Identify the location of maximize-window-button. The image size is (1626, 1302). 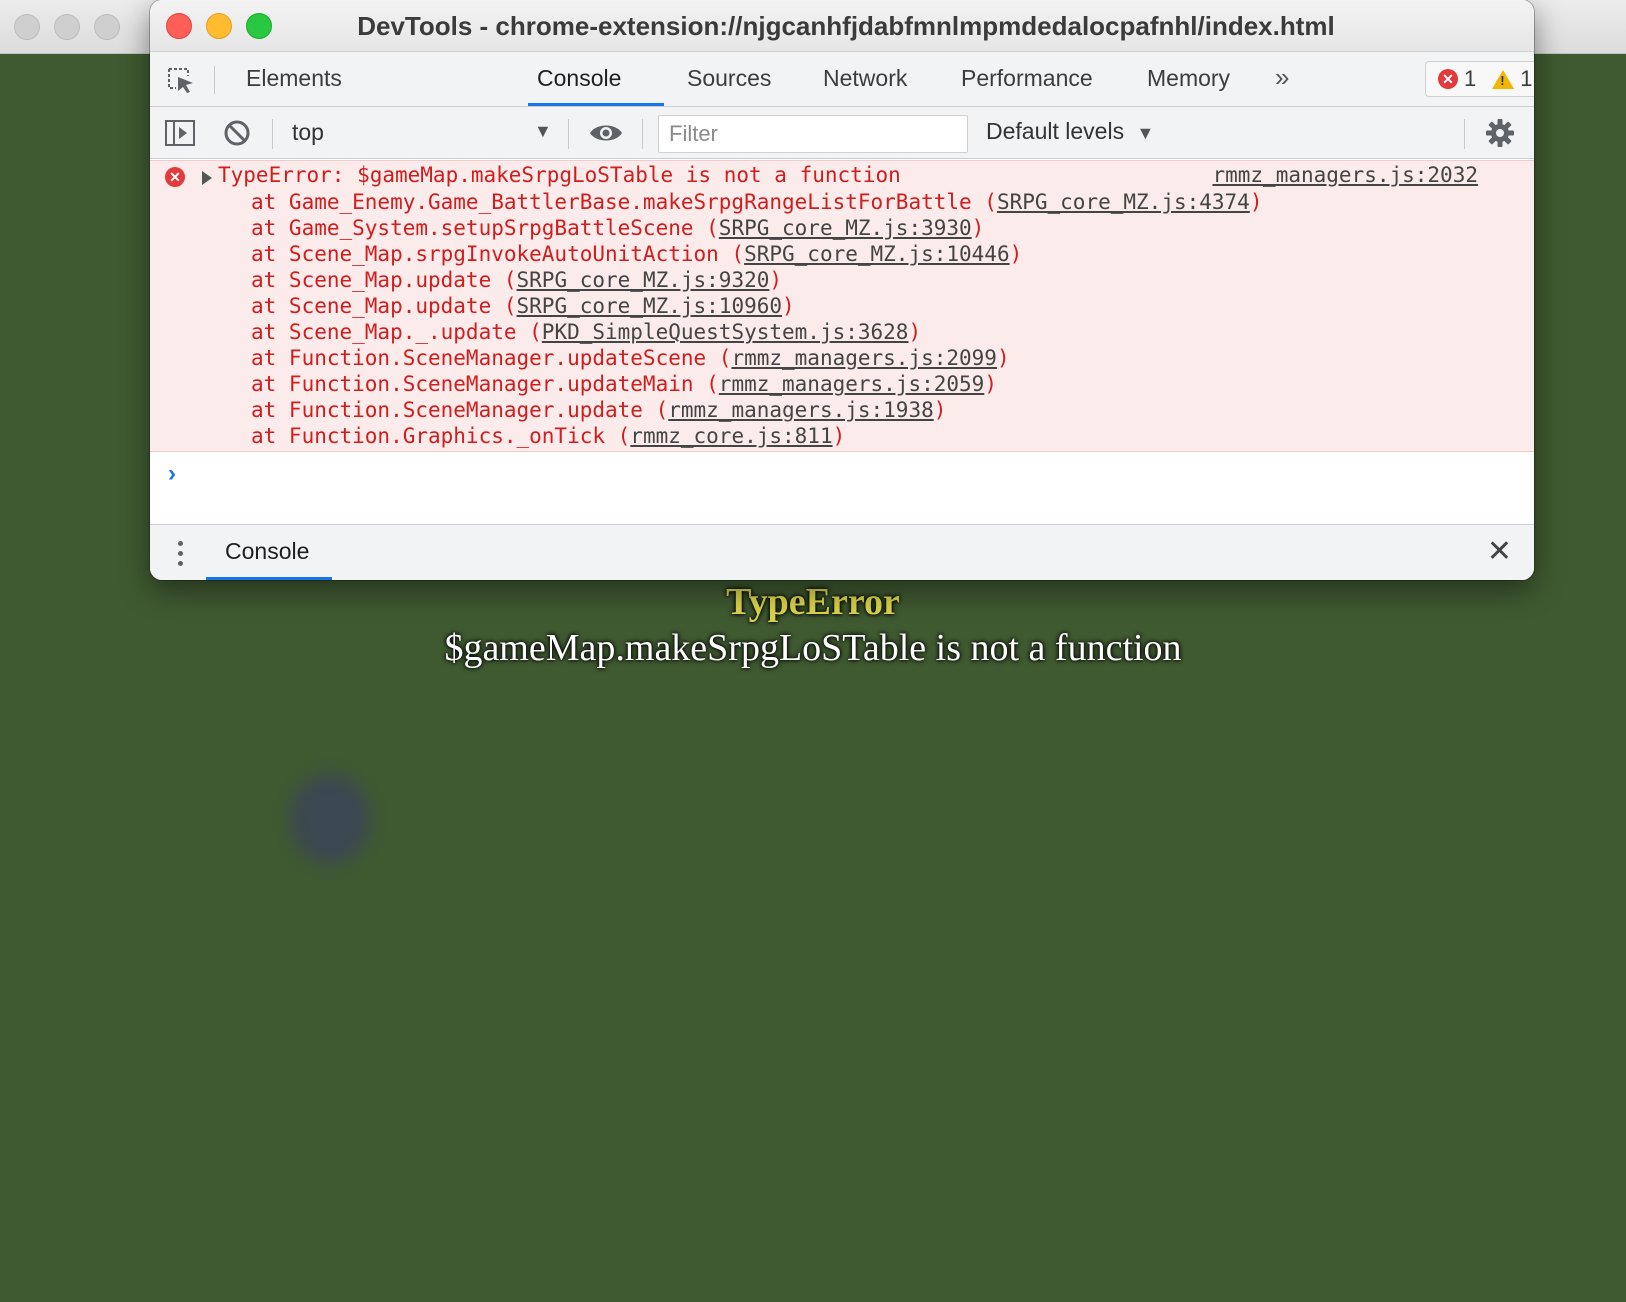
(259, 26).